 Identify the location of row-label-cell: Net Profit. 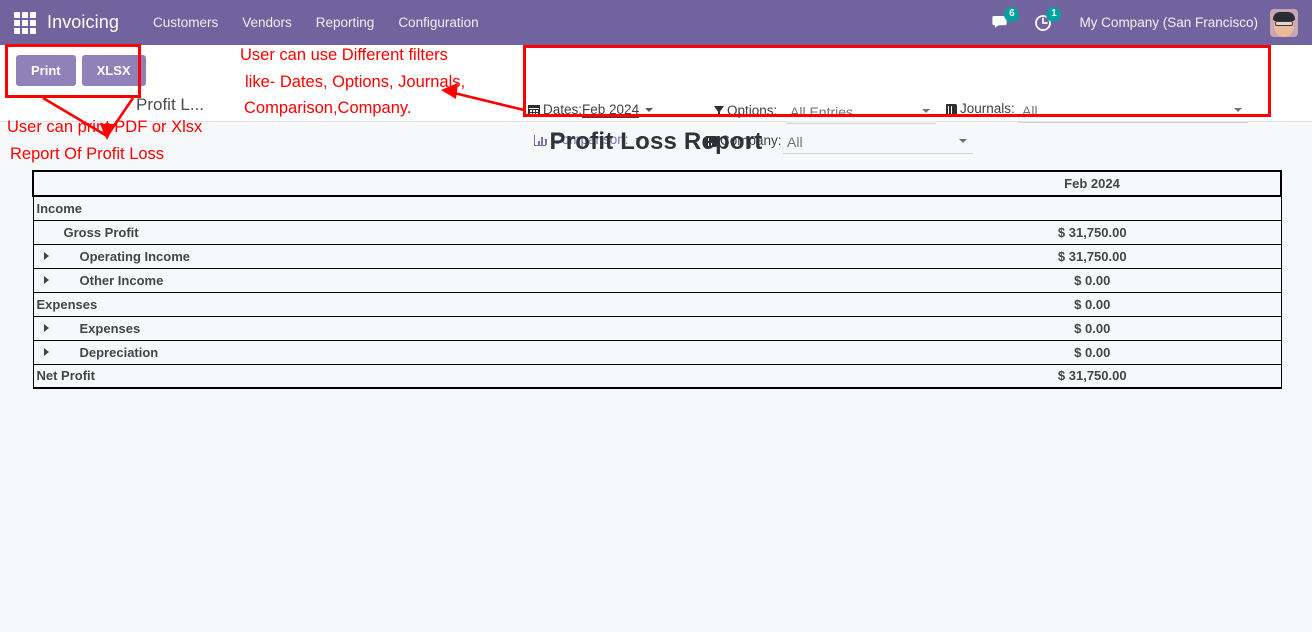
(468, 376).